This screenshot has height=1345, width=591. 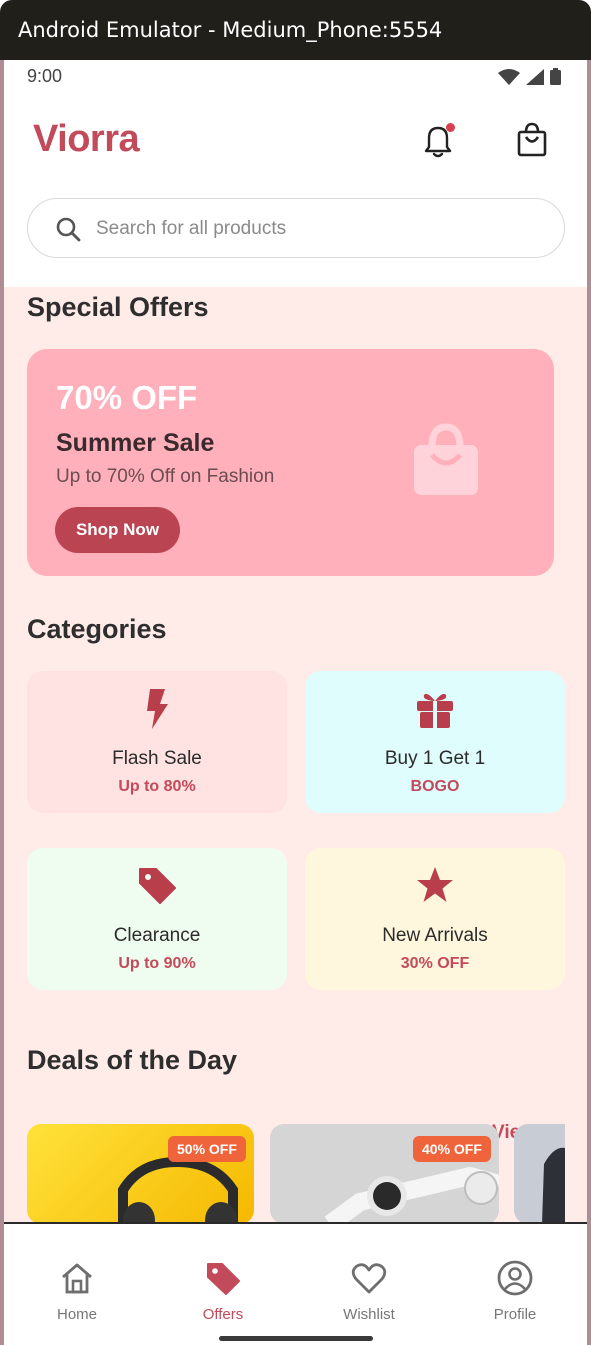 I want to click on status-icons, so click(x=529, y=76).